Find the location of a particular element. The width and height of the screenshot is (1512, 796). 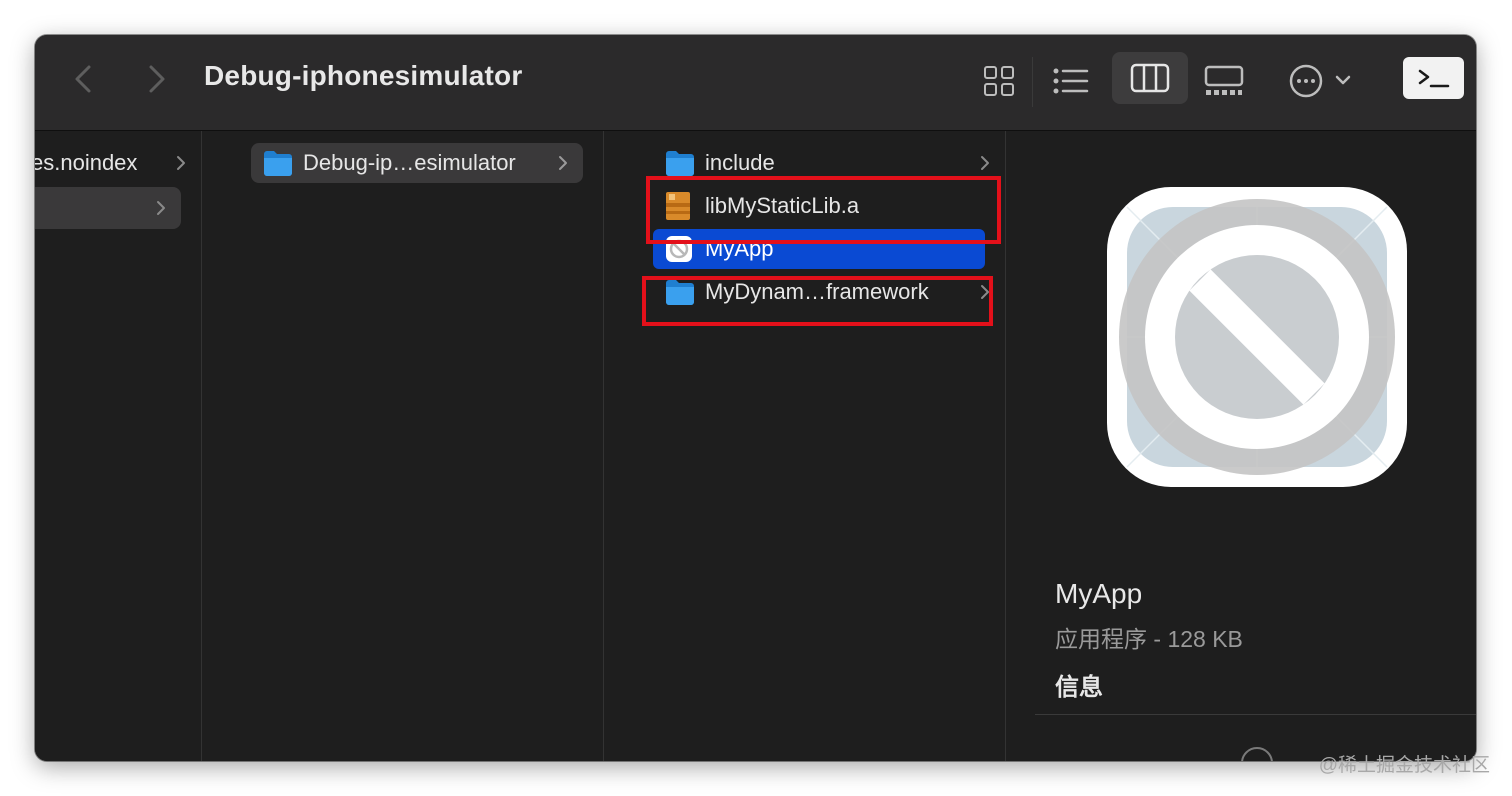

preview-info-heading: 信息 is located at coordinates (1079, 687).